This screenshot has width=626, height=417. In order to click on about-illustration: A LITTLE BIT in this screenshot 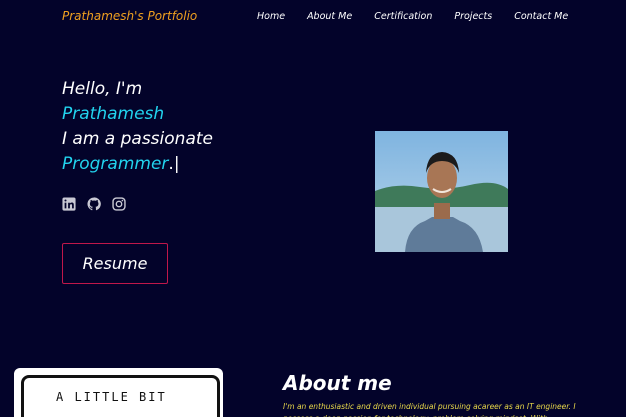, I will do `click(118, 392)`.